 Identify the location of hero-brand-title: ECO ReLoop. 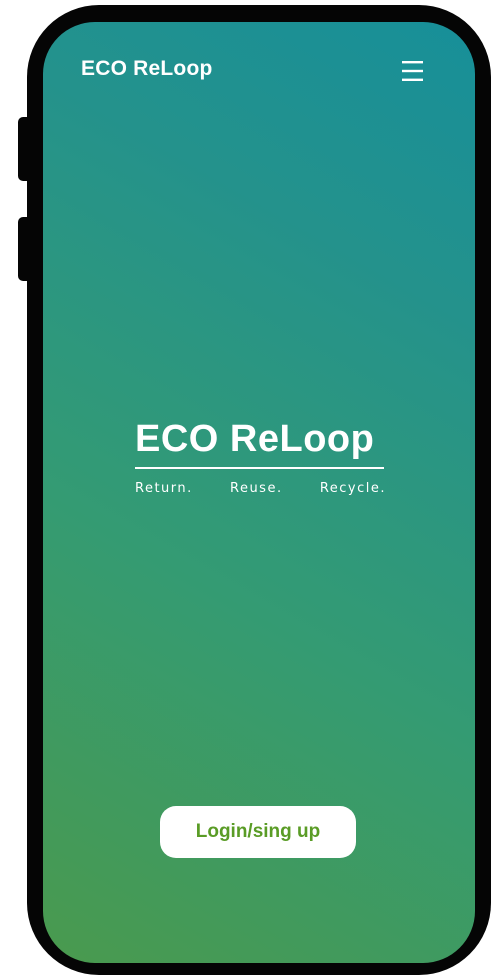
(255, 439).